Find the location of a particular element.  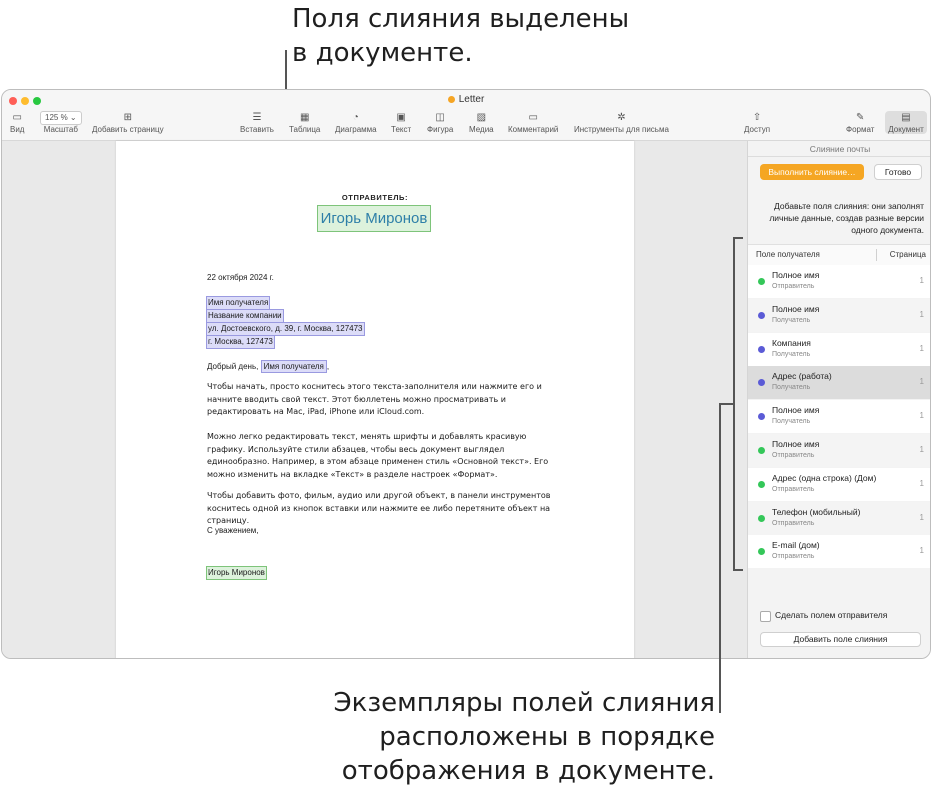

mail-tools-button: ✲ Инструменты для письма is located at coordinates (621, 122).